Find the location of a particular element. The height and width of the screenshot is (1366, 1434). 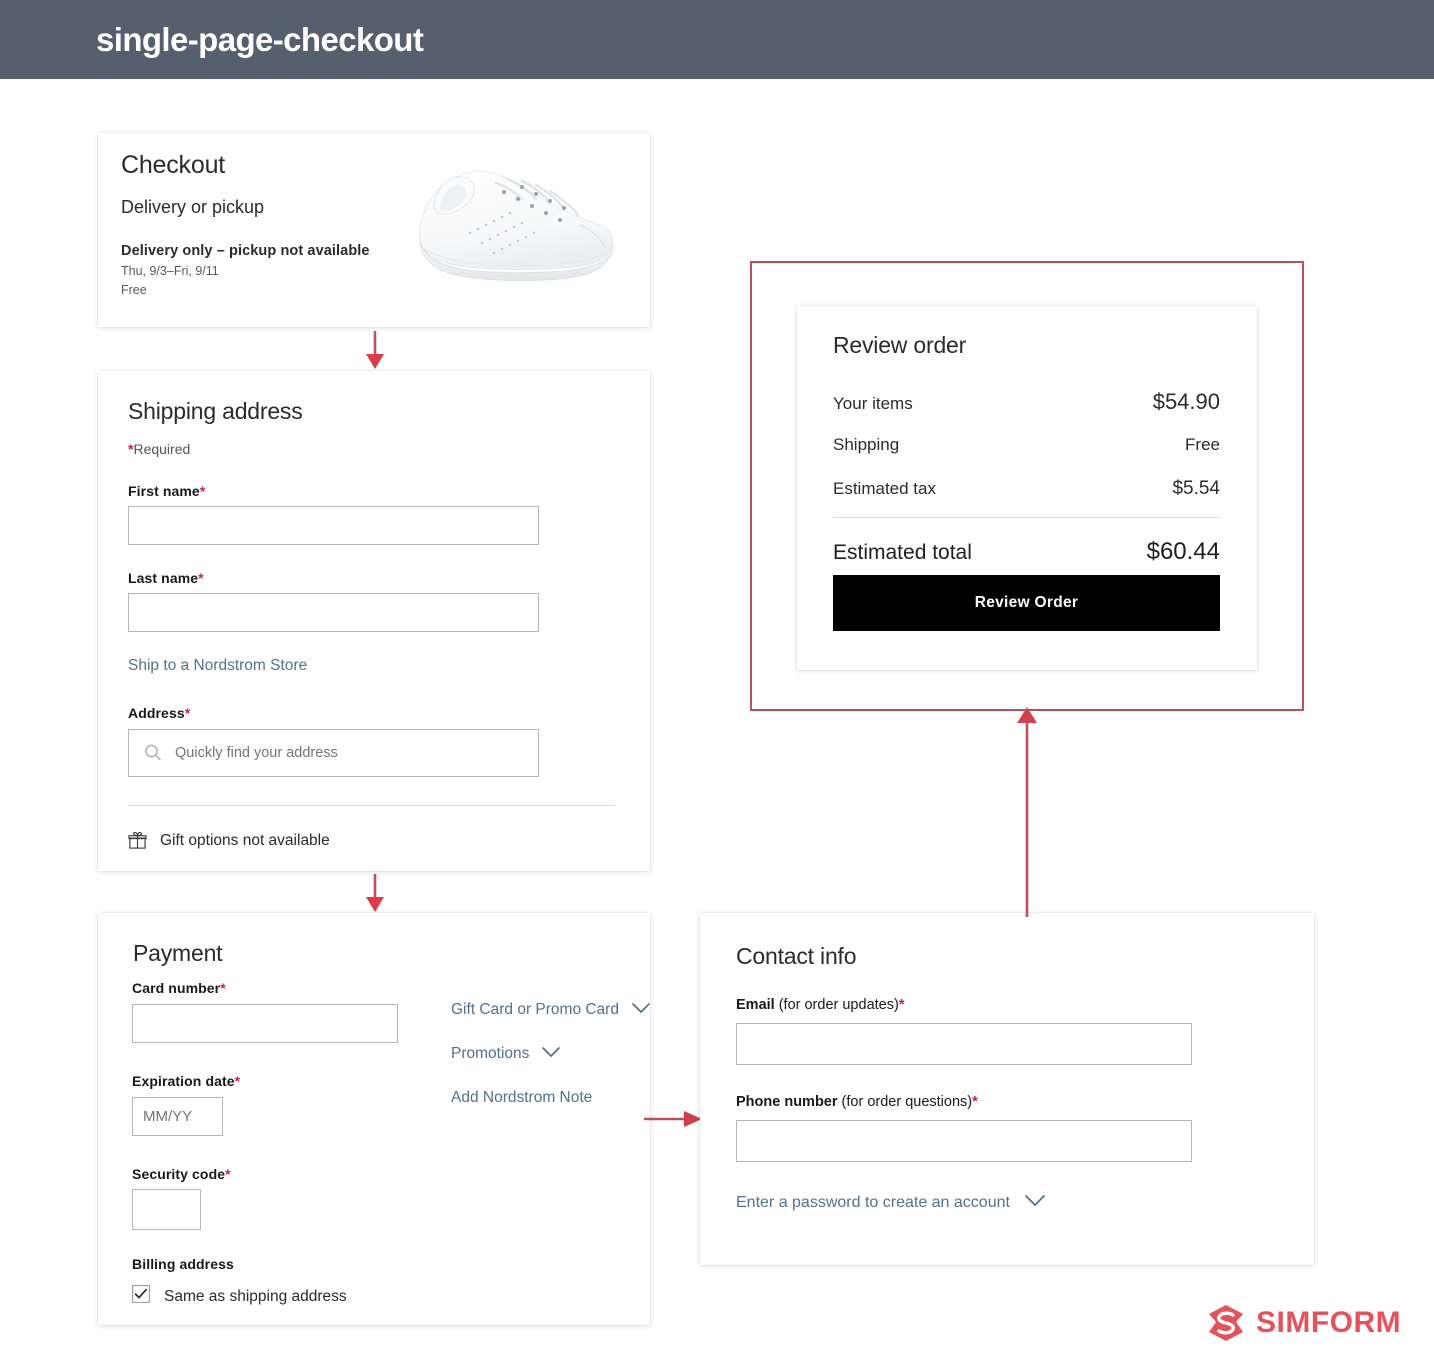

delivery-price: Free is located at coordinates (134, 290).